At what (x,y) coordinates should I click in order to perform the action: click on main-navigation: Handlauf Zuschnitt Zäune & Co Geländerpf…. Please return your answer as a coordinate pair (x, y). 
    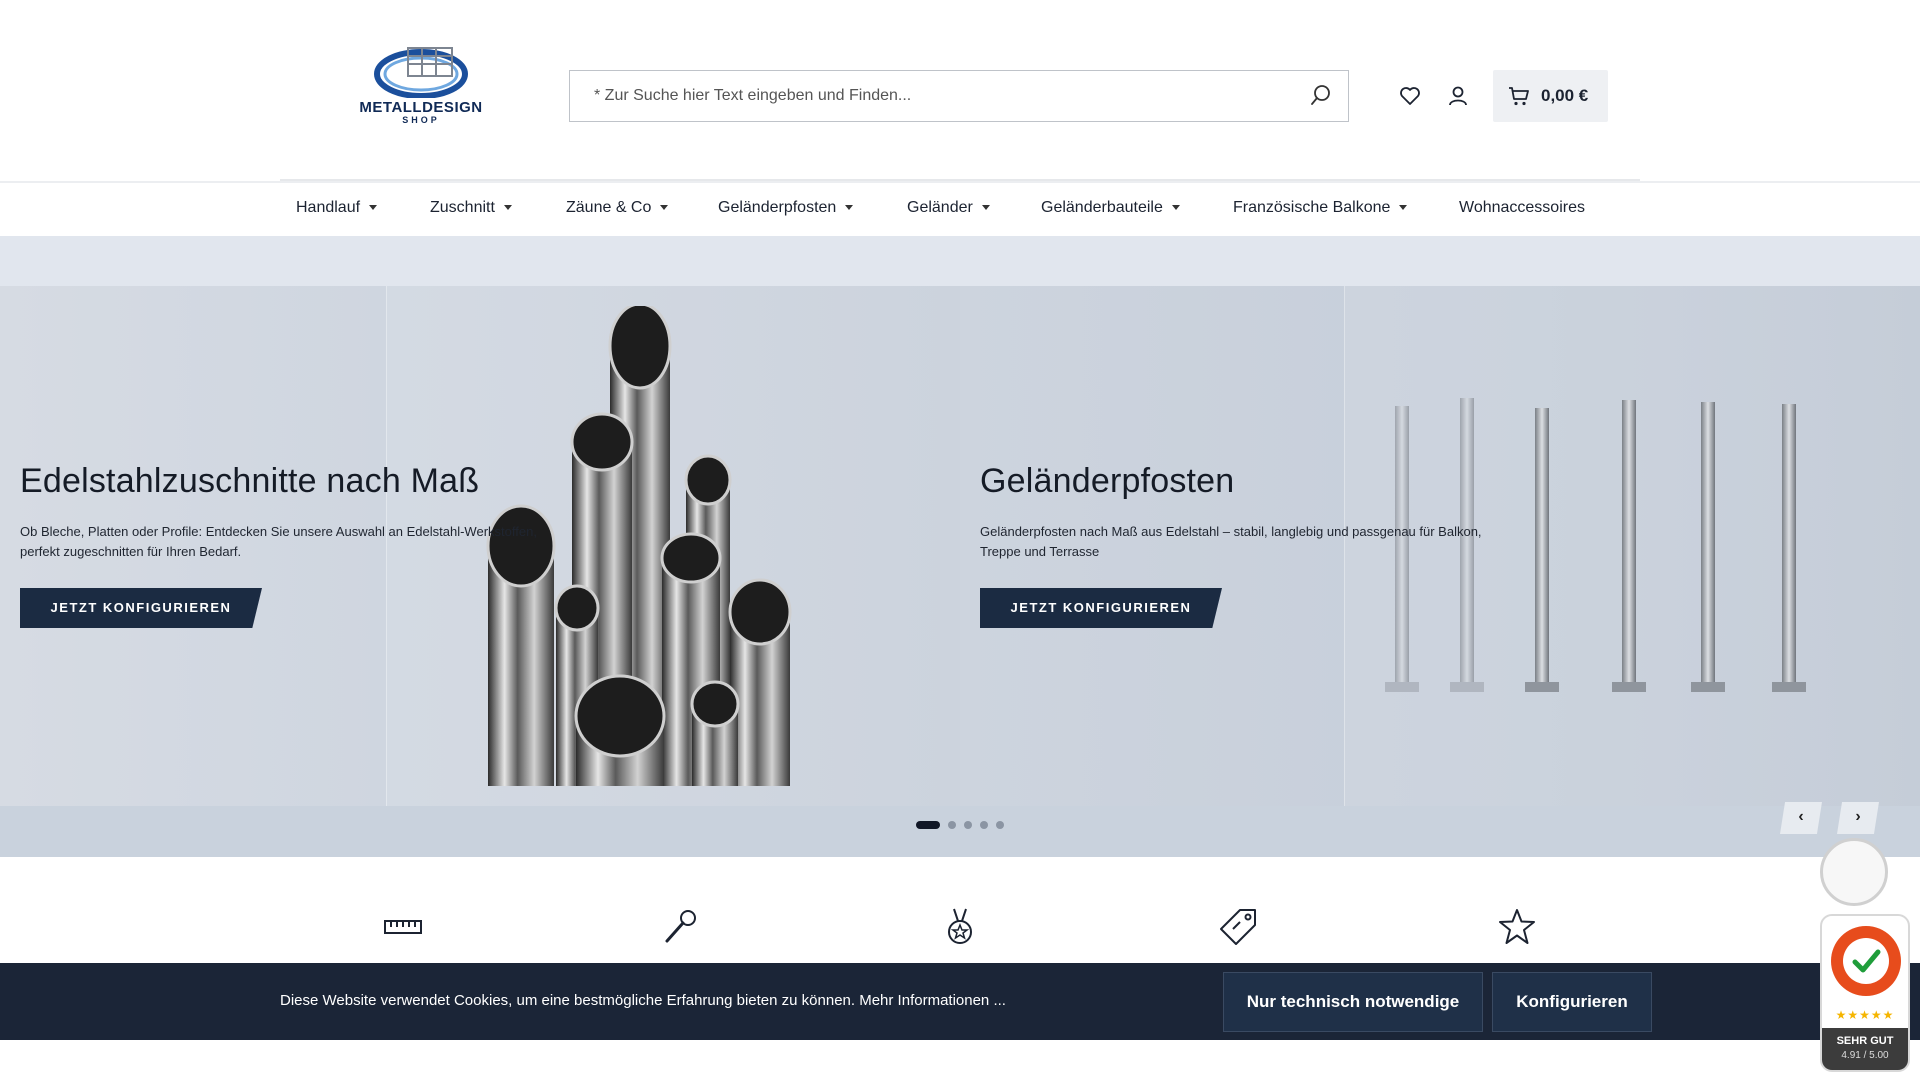
    Looking at the image, I should click on (960, 208).